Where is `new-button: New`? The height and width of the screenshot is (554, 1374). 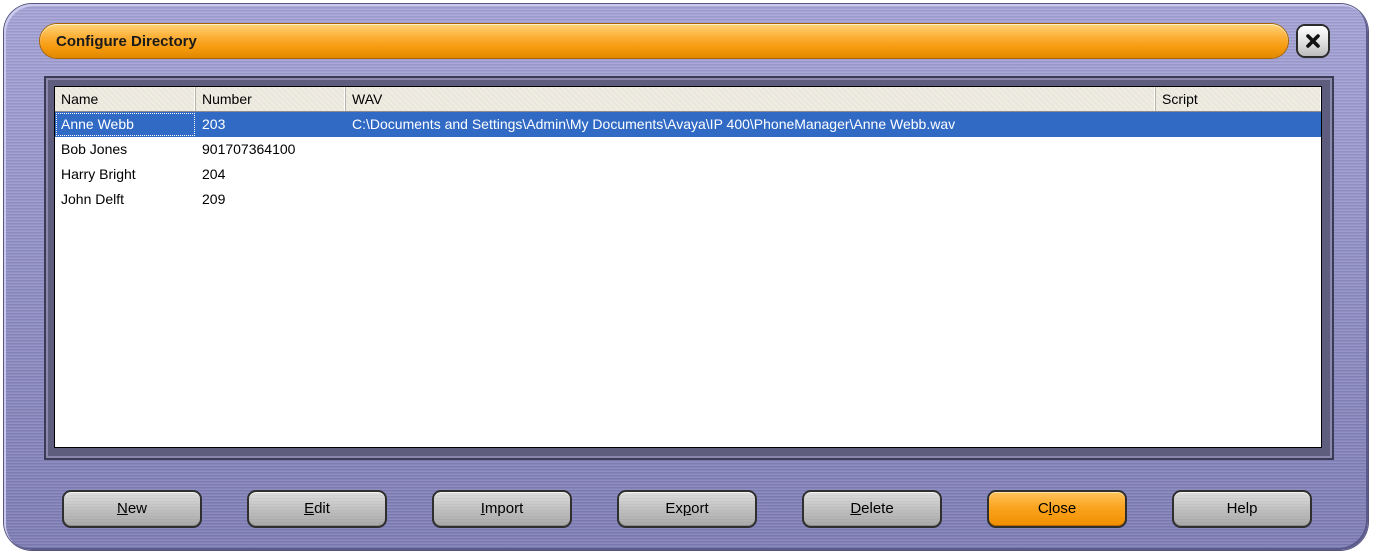
new-button: New is located at coordinates (132, 509).